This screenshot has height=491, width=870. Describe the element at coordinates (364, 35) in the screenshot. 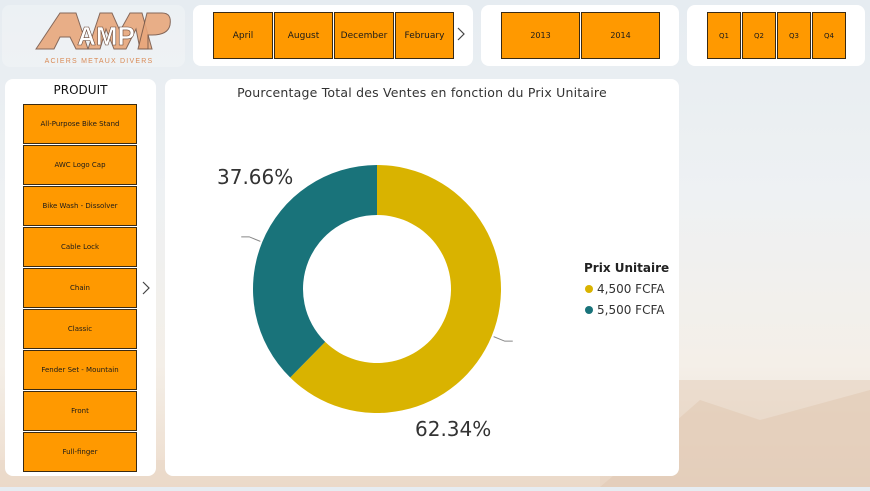

I see `month-button-december: December` at that location.